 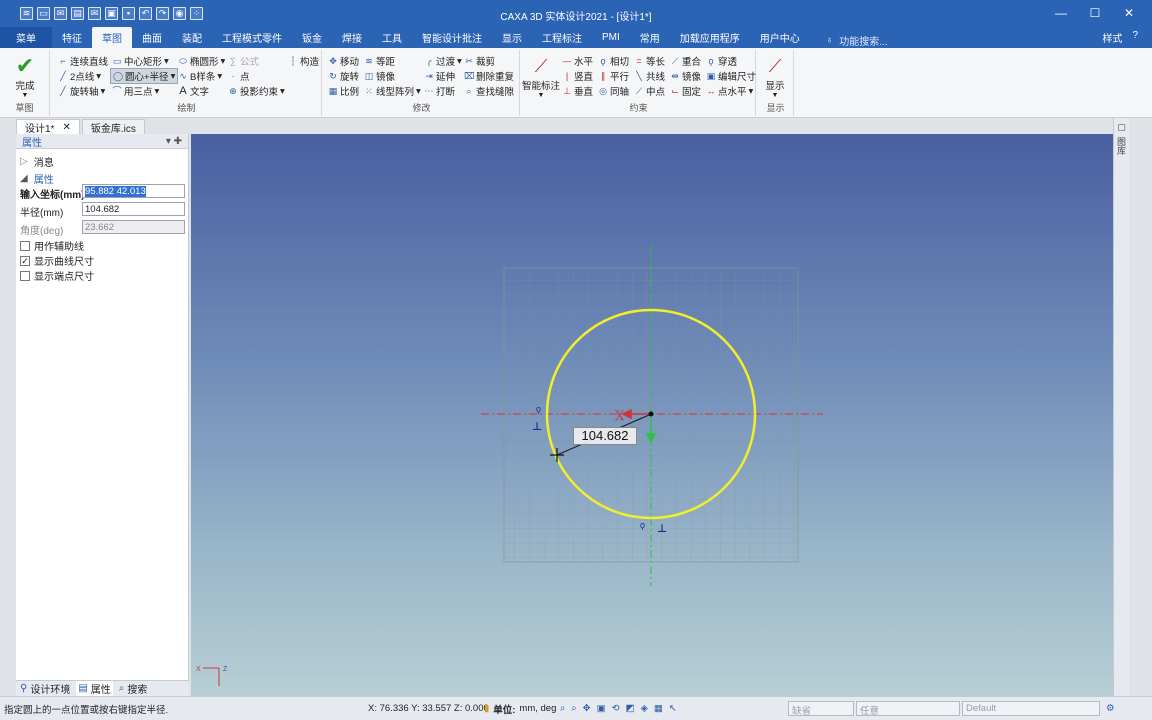 What do you see at coordinates (111, 13) in the screenshot?
I see `folder-icon: ▣` at bounding box center [111, 13].